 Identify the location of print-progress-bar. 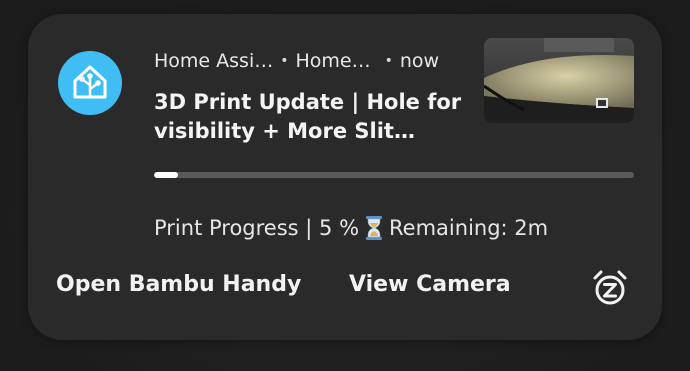
(394, 175).